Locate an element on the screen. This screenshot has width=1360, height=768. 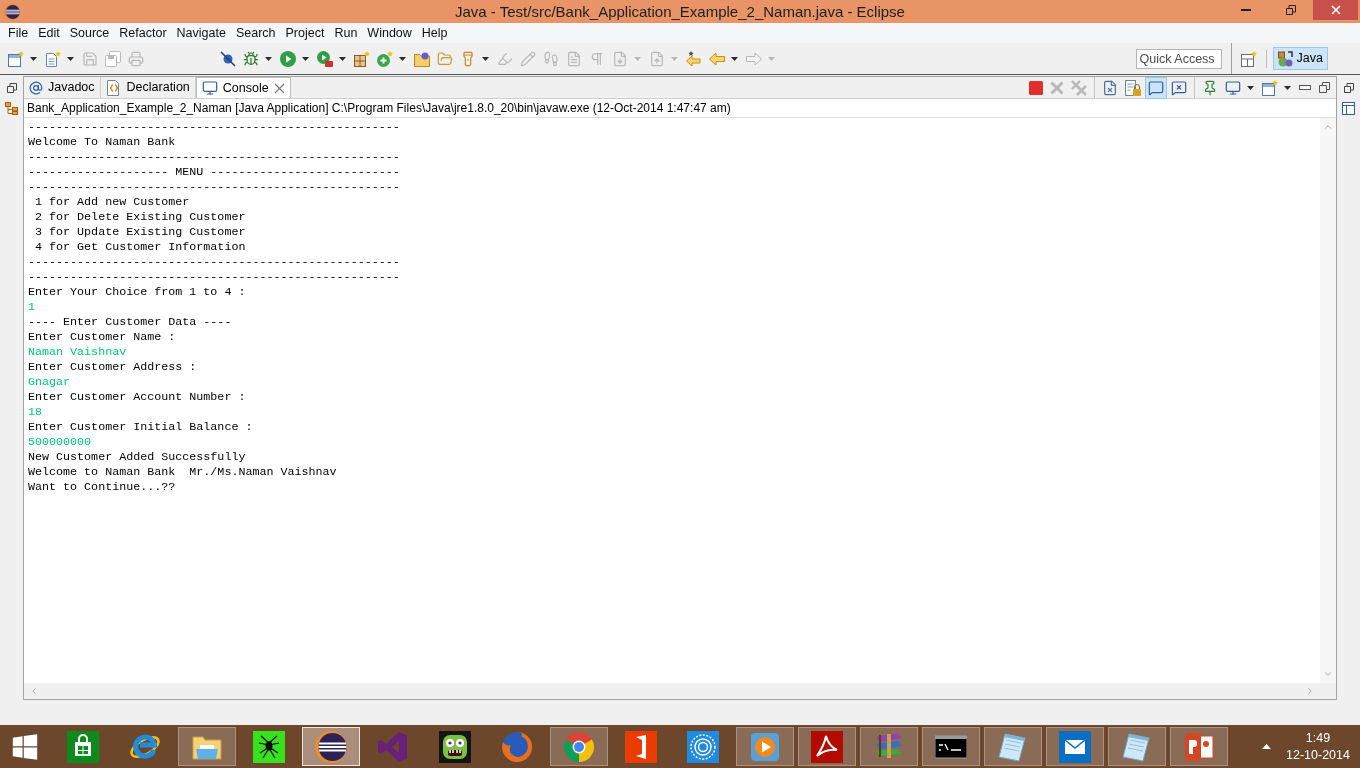
view-tab: Declaration is located at coordinates (148, 87).